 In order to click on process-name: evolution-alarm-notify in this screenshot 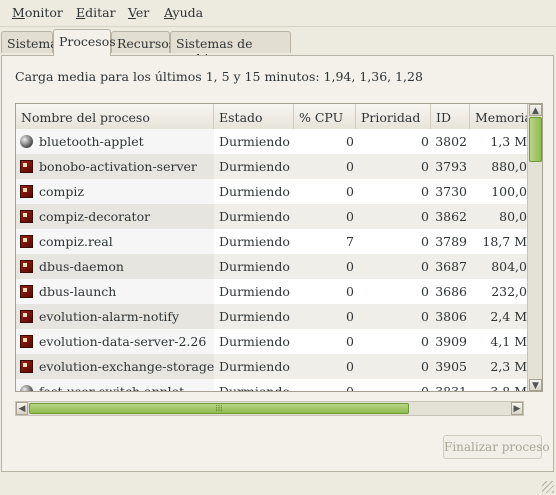, I will do `click(115, 316)`.